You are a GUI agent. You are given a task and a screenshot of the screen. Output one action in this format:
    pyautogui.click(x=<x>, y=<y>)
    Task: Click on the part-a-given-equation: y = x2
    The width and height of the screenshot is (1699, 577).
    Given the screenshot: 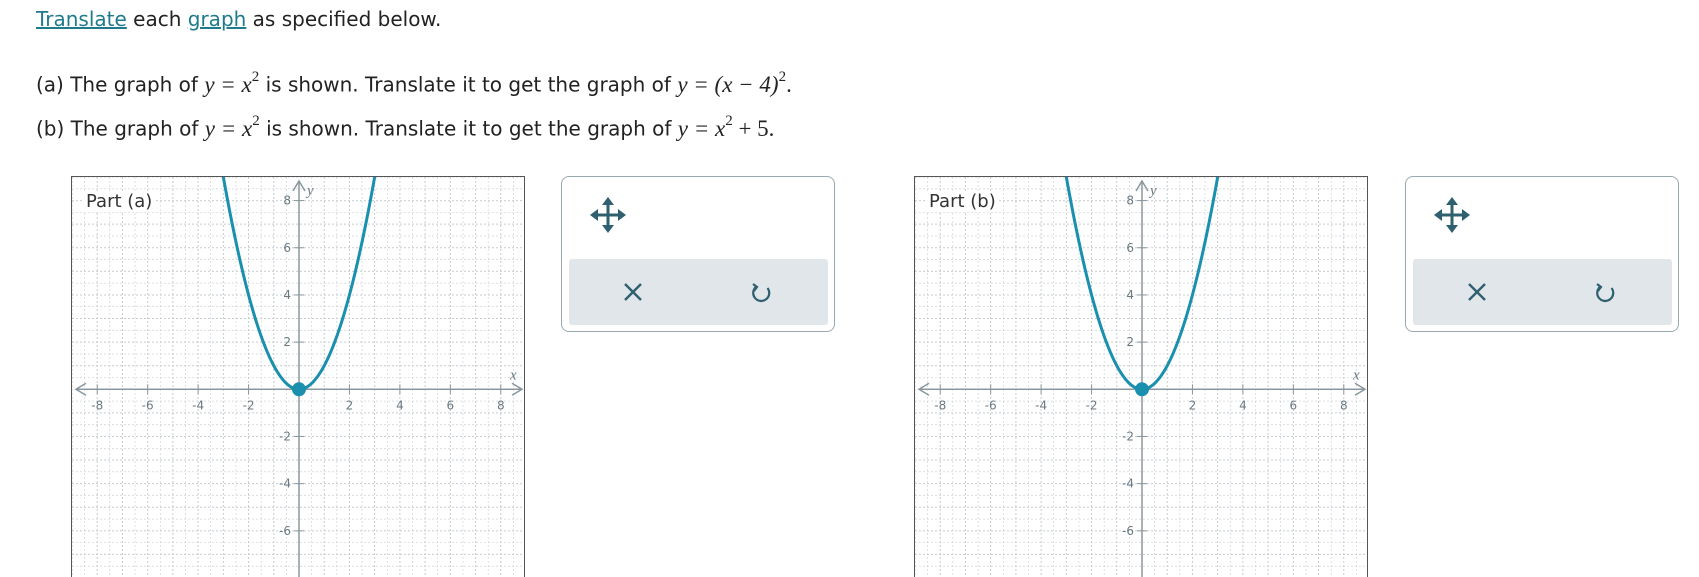 What is the action you would take?
    pyautogui.click(x=232, y=83)
    